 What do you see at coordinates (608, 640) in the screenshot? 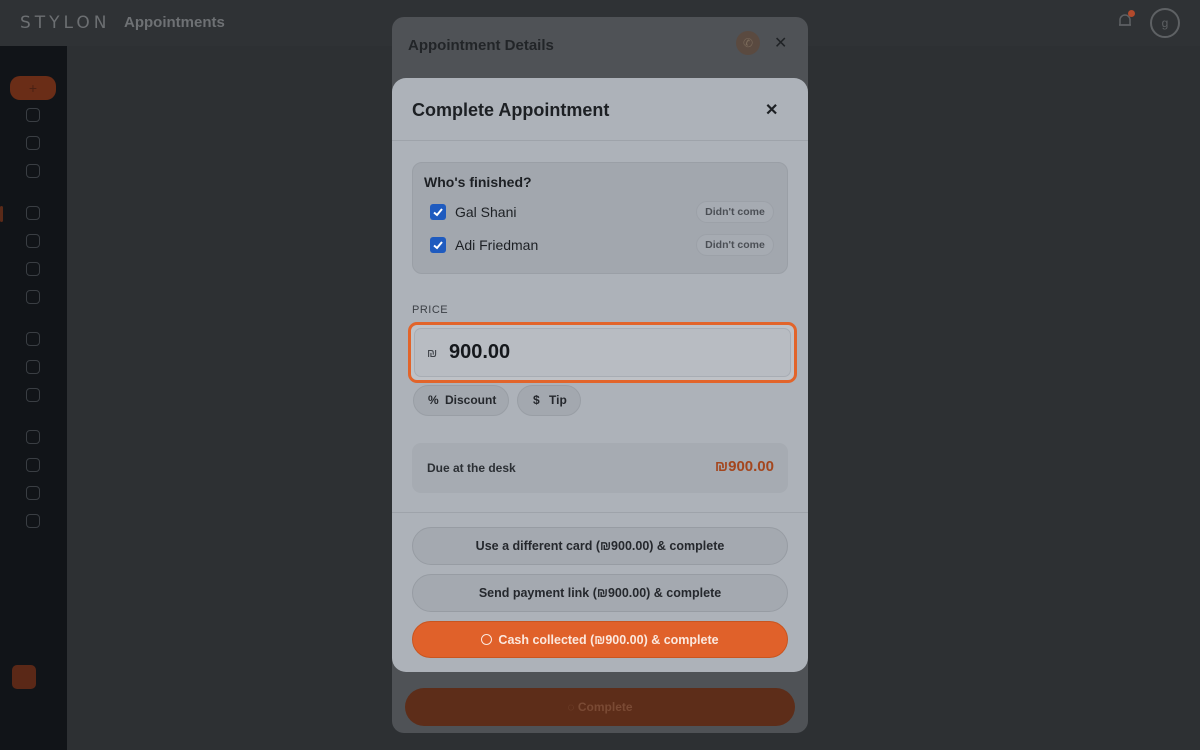
I see `cash-collected-label: Cash collected (₪900.00) & complete` at bounding box center [608, 640].